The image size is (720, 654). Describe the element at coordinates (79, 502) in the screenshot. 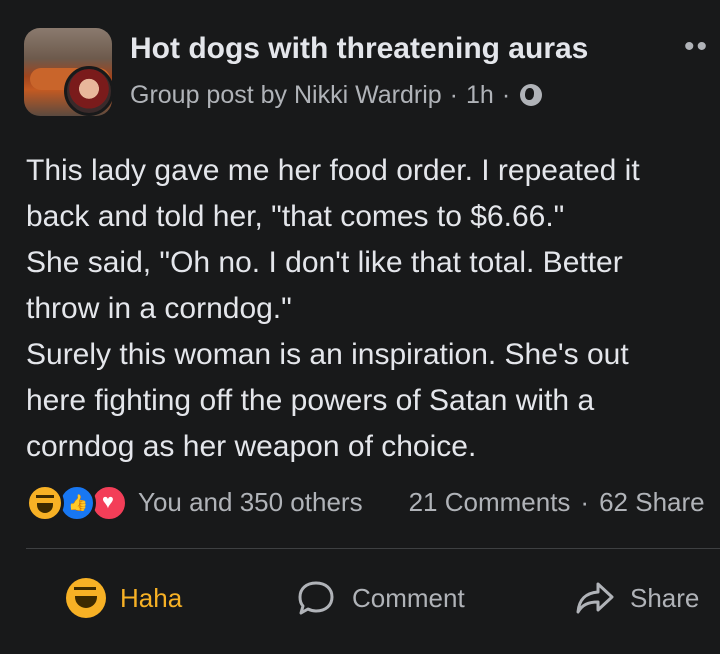

I see `reaction-icons` at that location.